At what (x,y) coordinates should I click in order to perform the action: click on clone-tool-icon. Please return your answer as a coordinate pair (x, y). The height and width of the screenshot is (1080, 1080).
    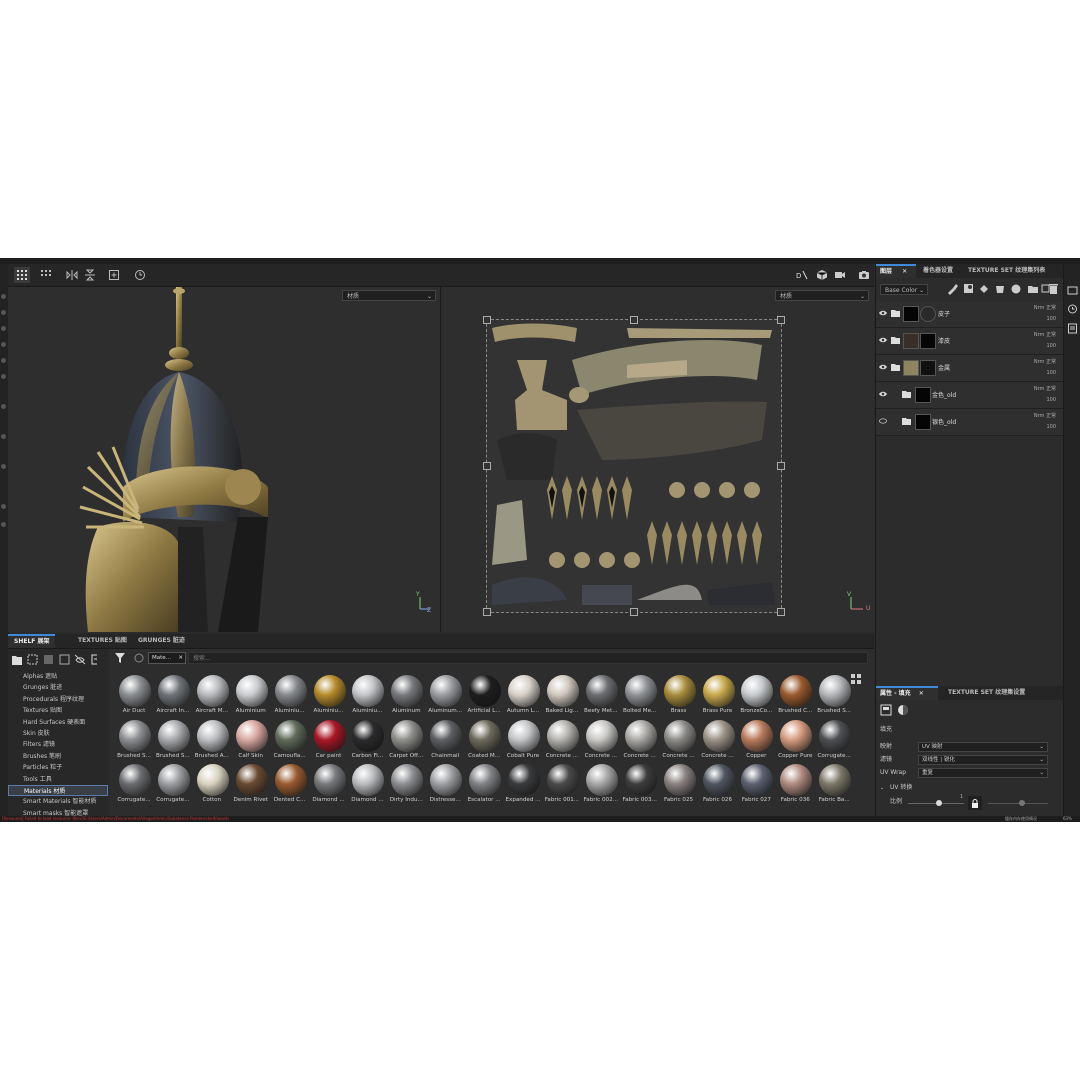
    Looking at the image, I should click on (3, 376).